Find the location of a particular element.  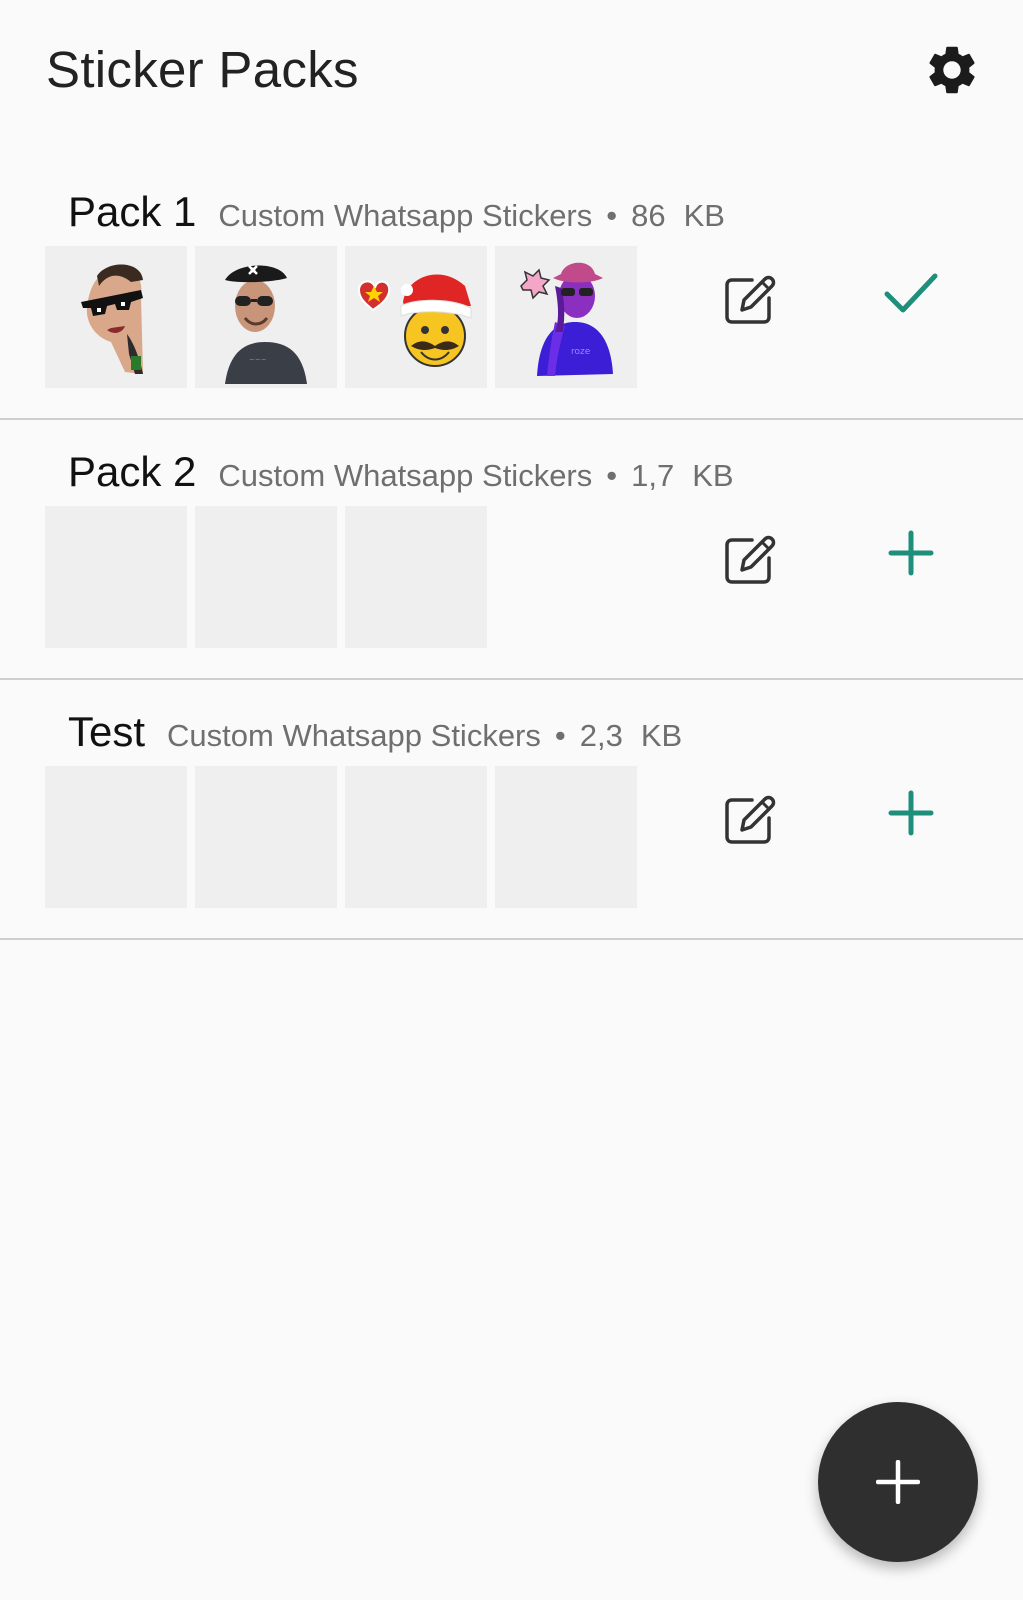

settings-button is located at coordinates (952, 70).